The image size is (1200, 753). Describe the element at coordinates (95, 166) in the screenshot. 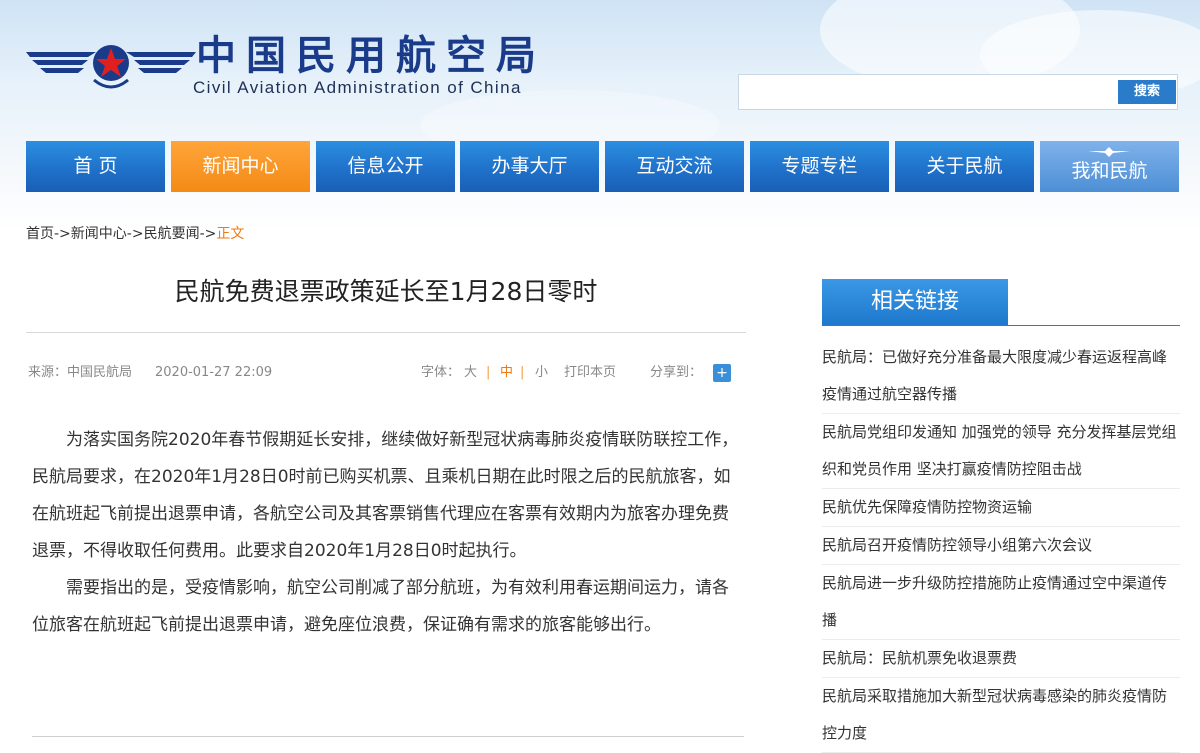

I see `nav-item-home: 首 页` at that location.